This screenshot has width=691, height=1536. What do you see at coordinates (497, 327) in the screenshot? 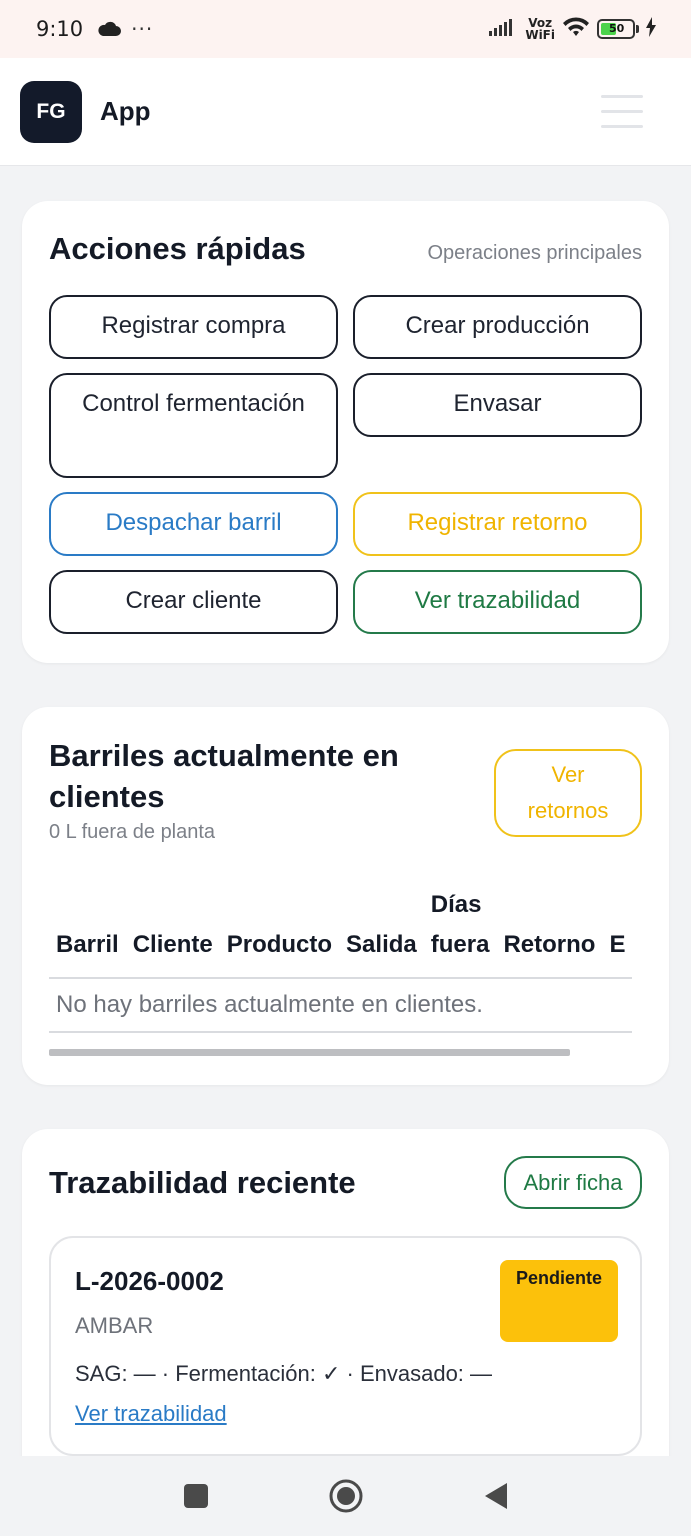
I see `crear-produccion-button: Crear producción` at bounding box center [497, 327].